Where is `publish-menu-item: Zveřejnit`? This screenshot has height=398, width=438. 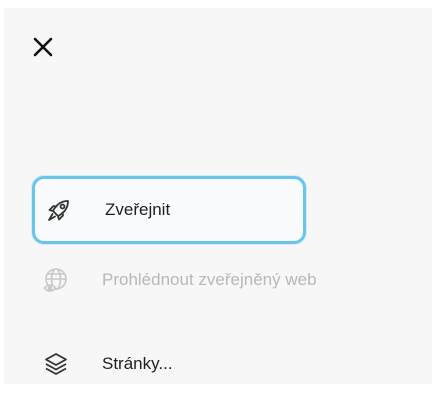
publish-menu-item: Zveřejnit is located at coordinates (169, 210).